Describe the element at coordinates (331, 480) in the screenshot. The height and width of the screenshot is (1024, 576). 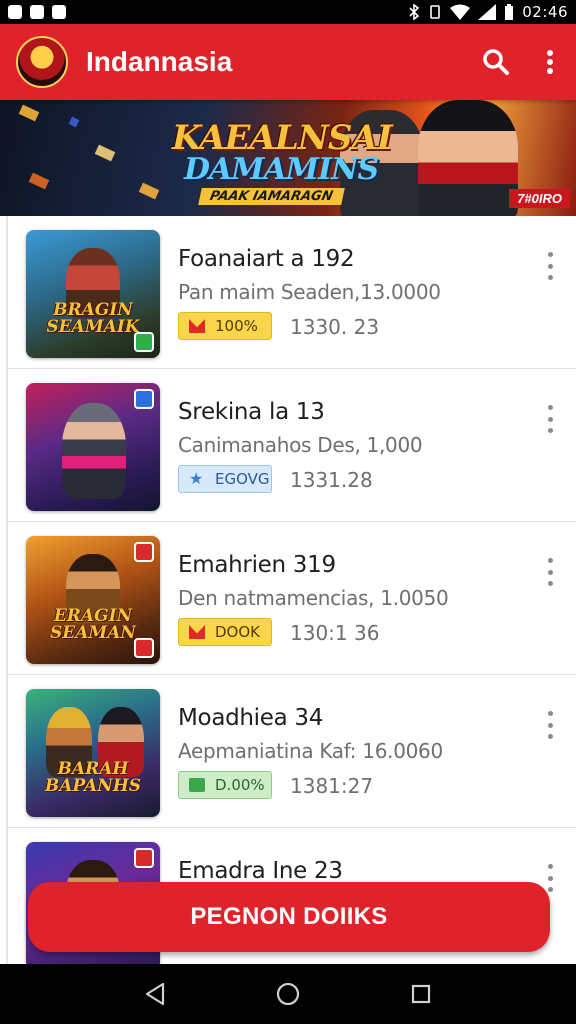
I see `item-meta: 1331.28` at that location.